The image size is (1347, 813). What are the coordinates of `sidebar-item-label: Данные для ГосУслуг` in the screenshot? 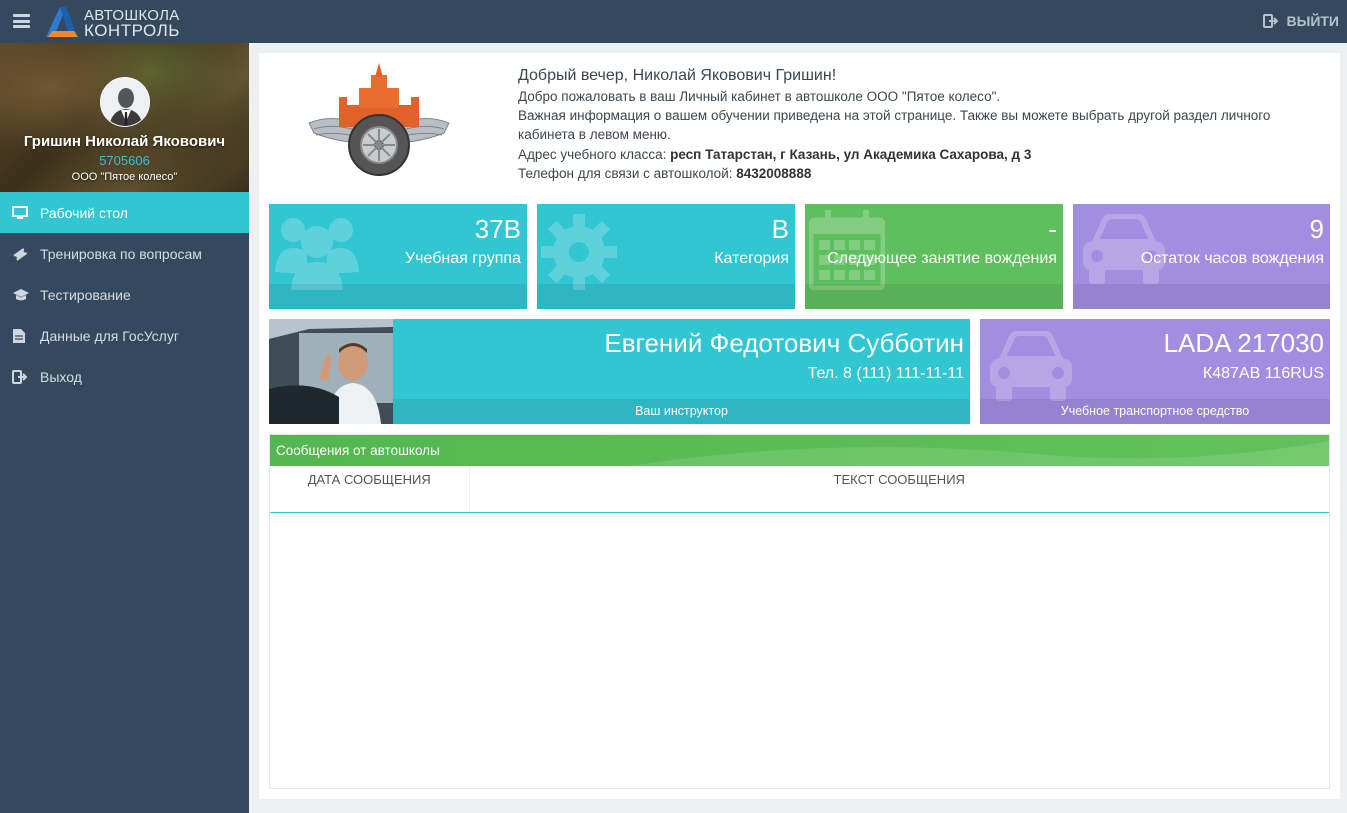 It's located at (109, 335).